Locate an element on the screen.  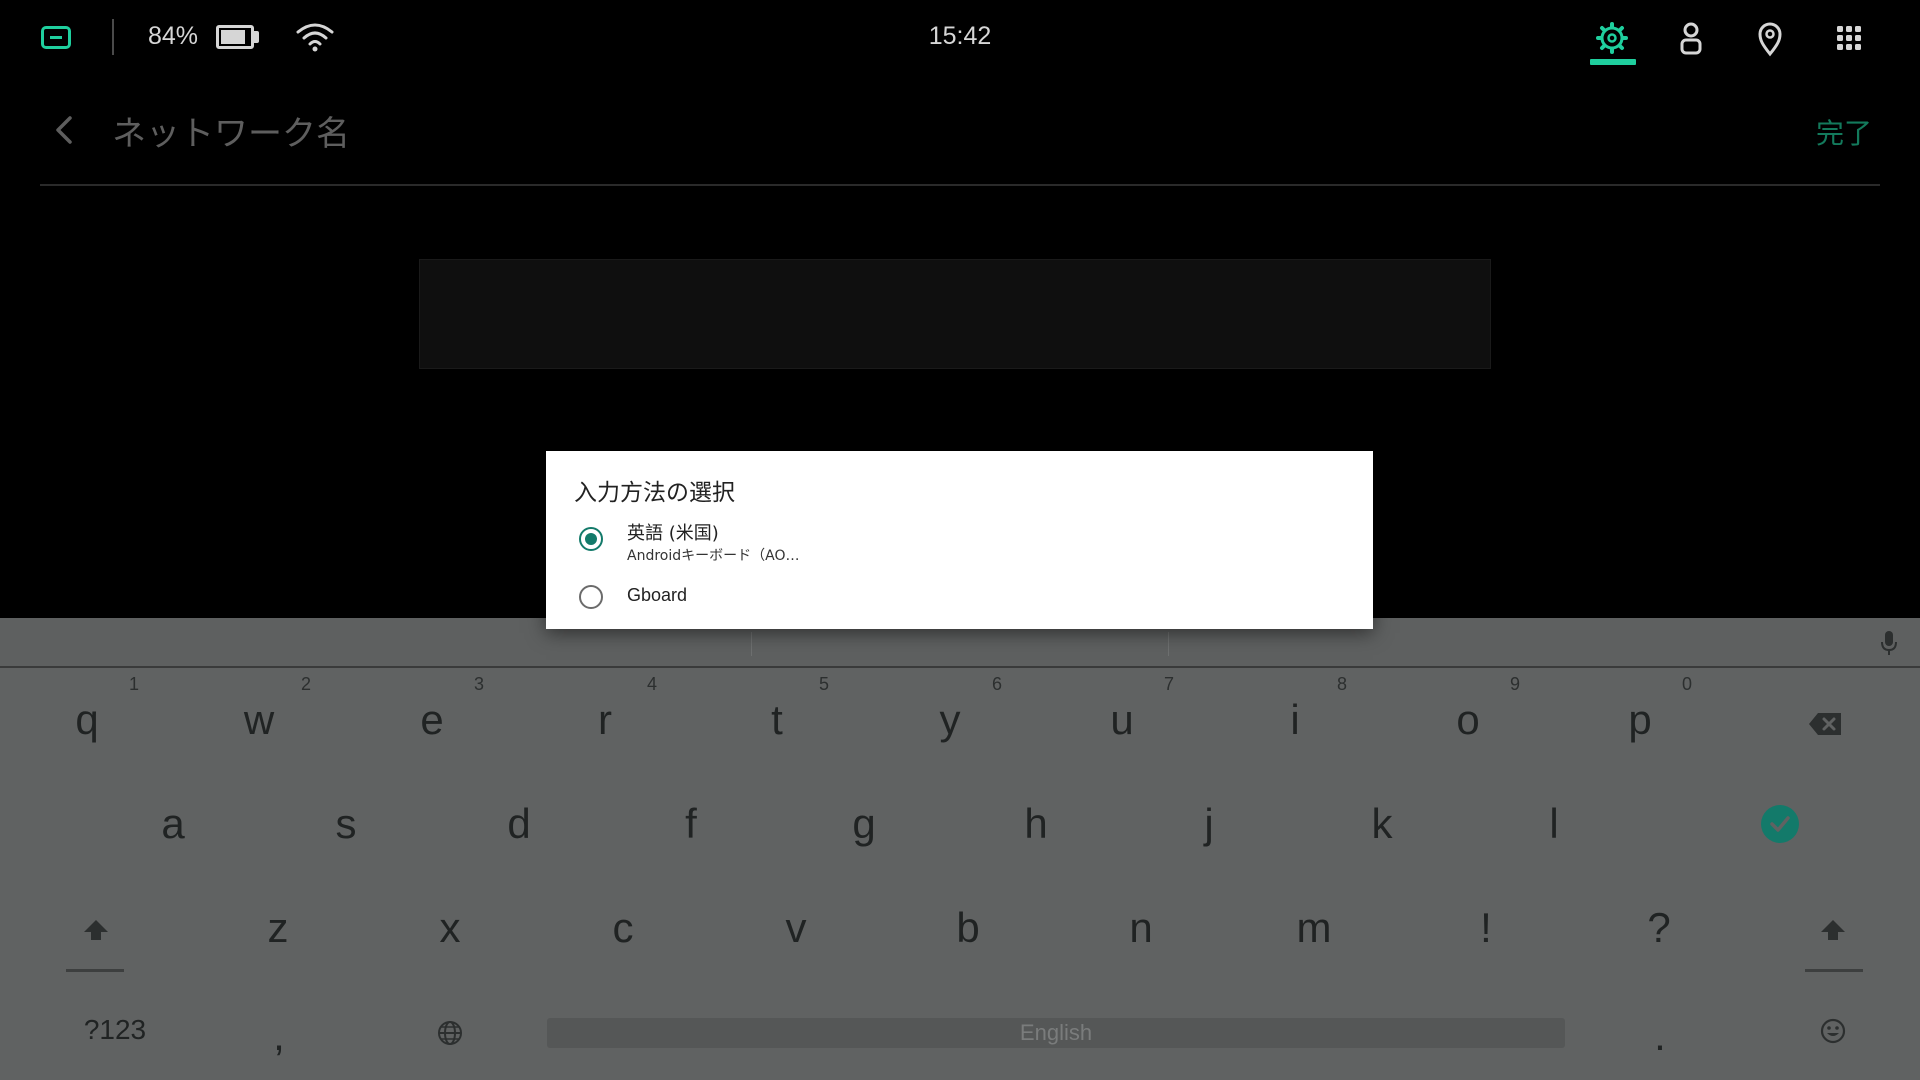
key-z: z is located at coordinates (278, 928).